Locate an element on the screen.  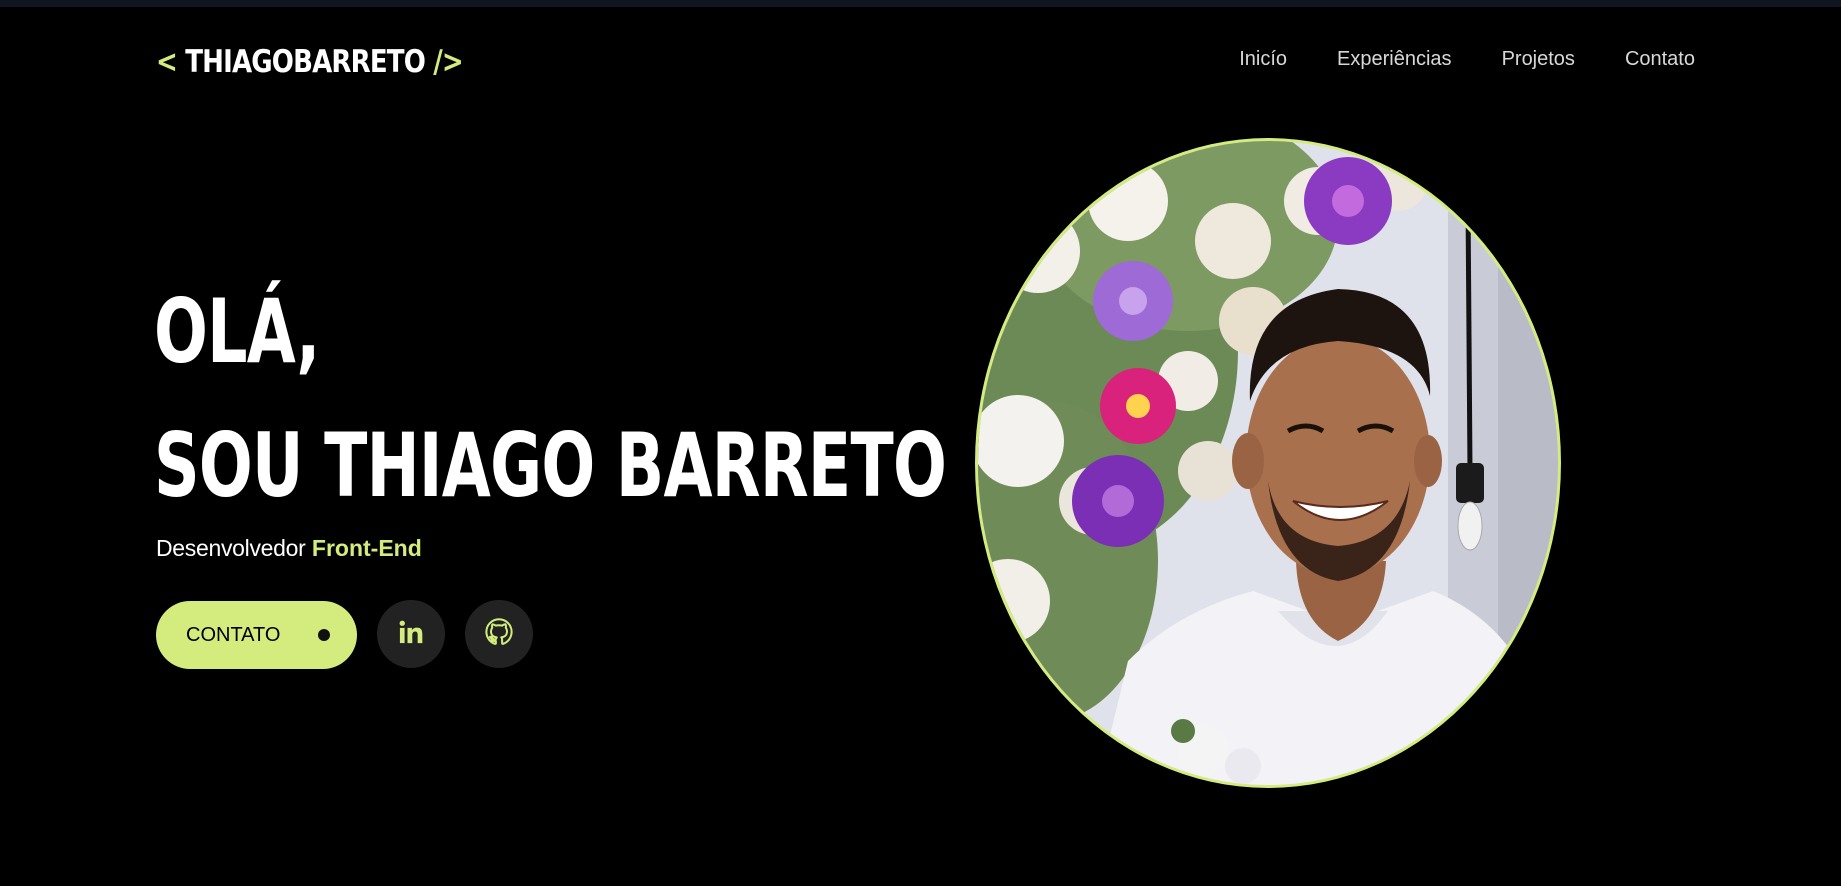
nav-item-inicio: Inicío is located at coordinates (1263, 59).